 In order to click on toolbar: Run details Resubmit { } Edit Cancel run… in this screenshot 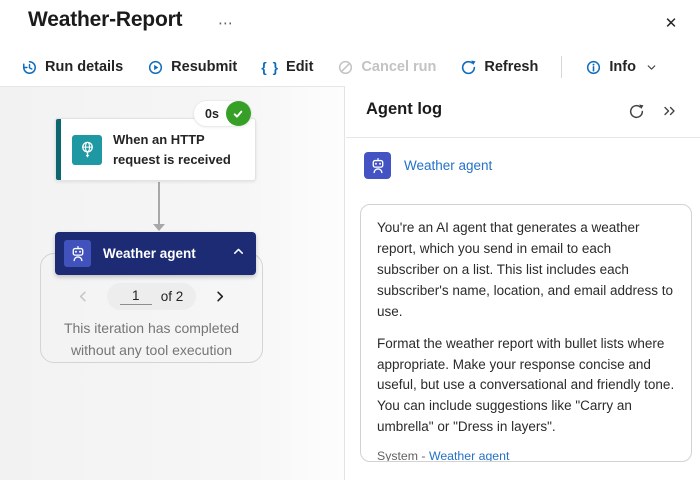, I will do `click(339, 67)`.